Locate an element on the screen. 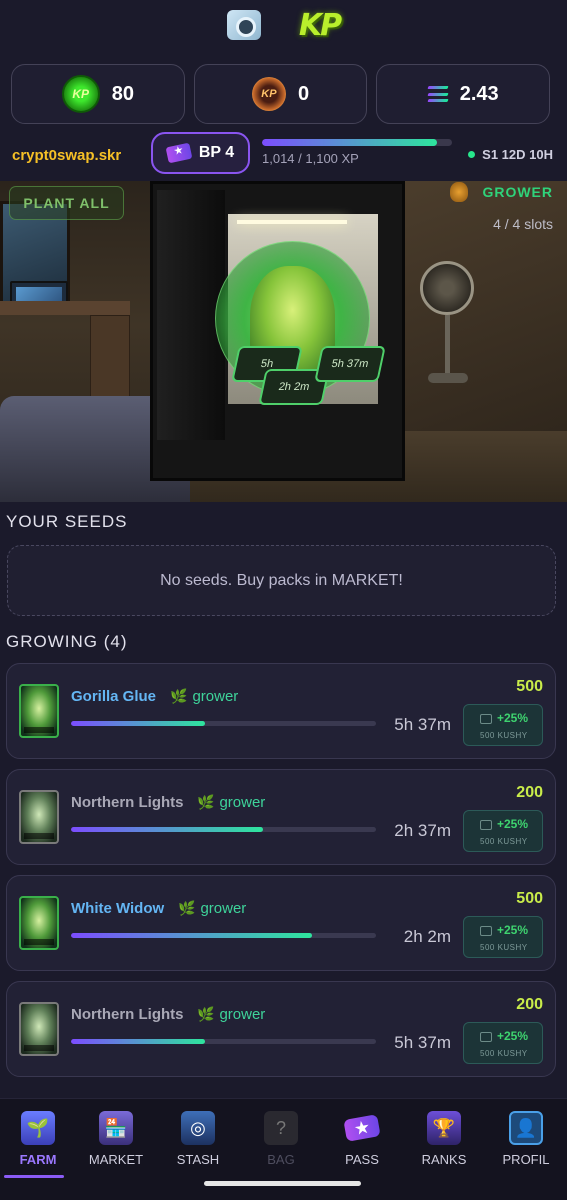 The width and height of the screenshot is (567, 1200). xp-text: 1,014 / 1,100 XP is located at coordinates (310, 158).